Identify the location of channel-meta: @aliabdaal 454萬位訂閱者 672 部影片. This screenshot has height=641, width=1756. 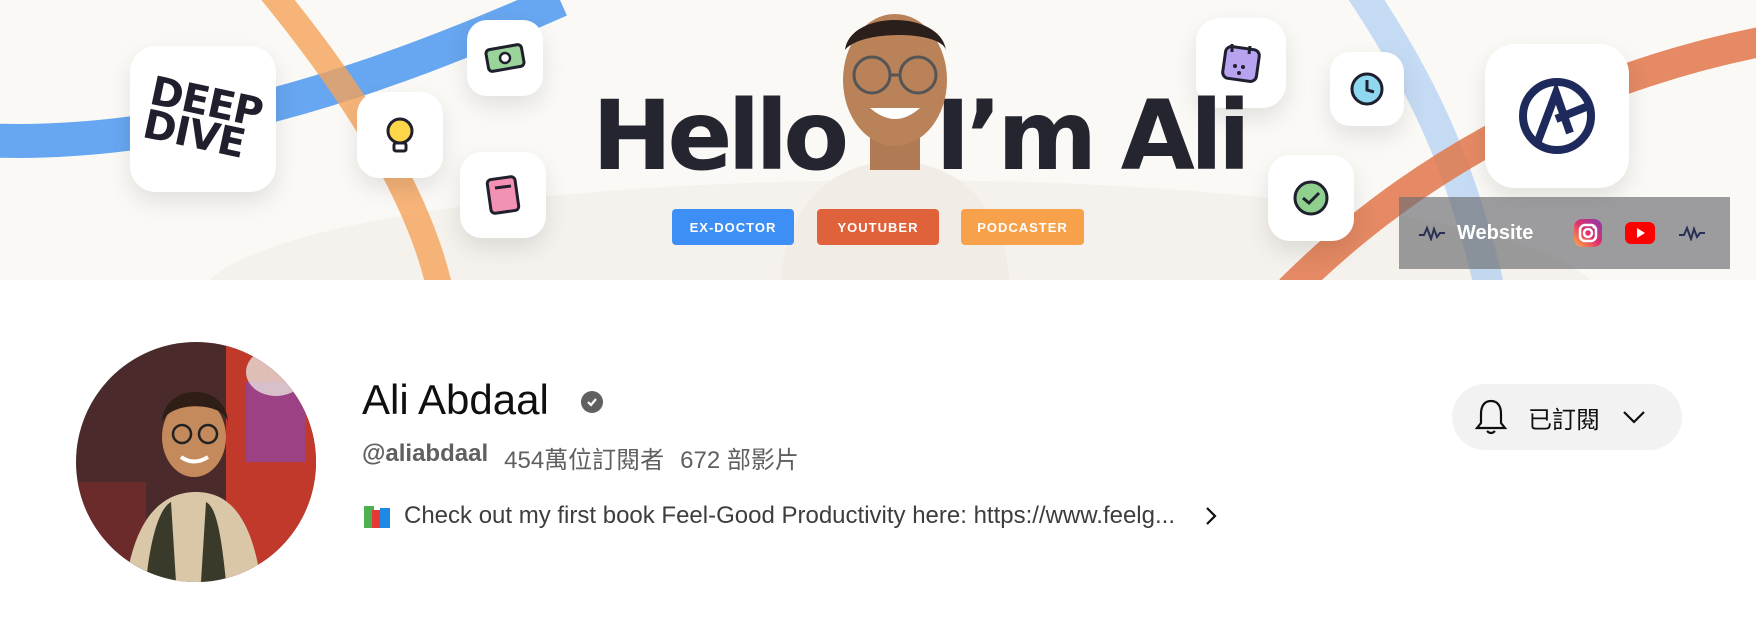
(580, 457).